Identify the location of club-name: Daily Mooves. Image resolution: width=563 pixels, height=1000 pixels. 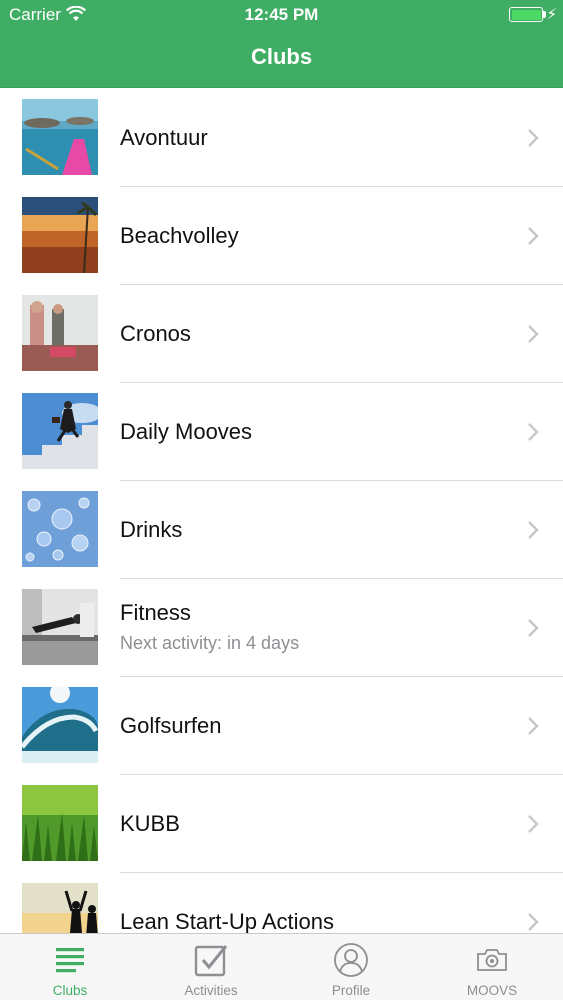
(186, 431).